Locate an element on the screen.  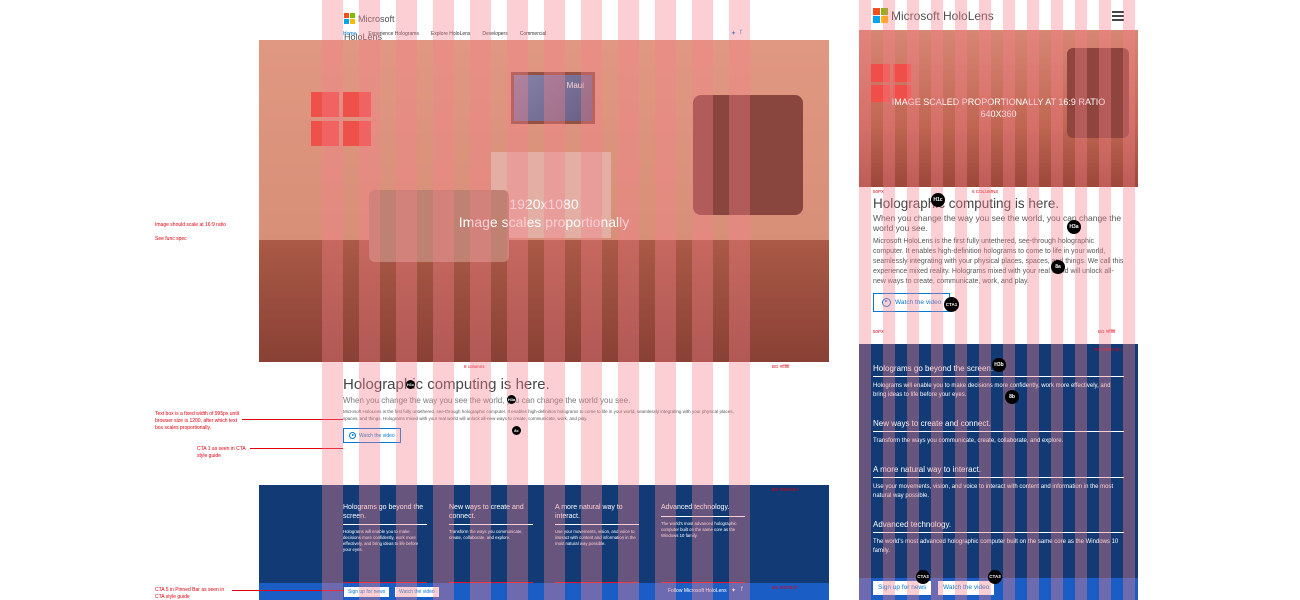
bg-pinned-label: BG #0078d7 is located at coordinates (785, 587).